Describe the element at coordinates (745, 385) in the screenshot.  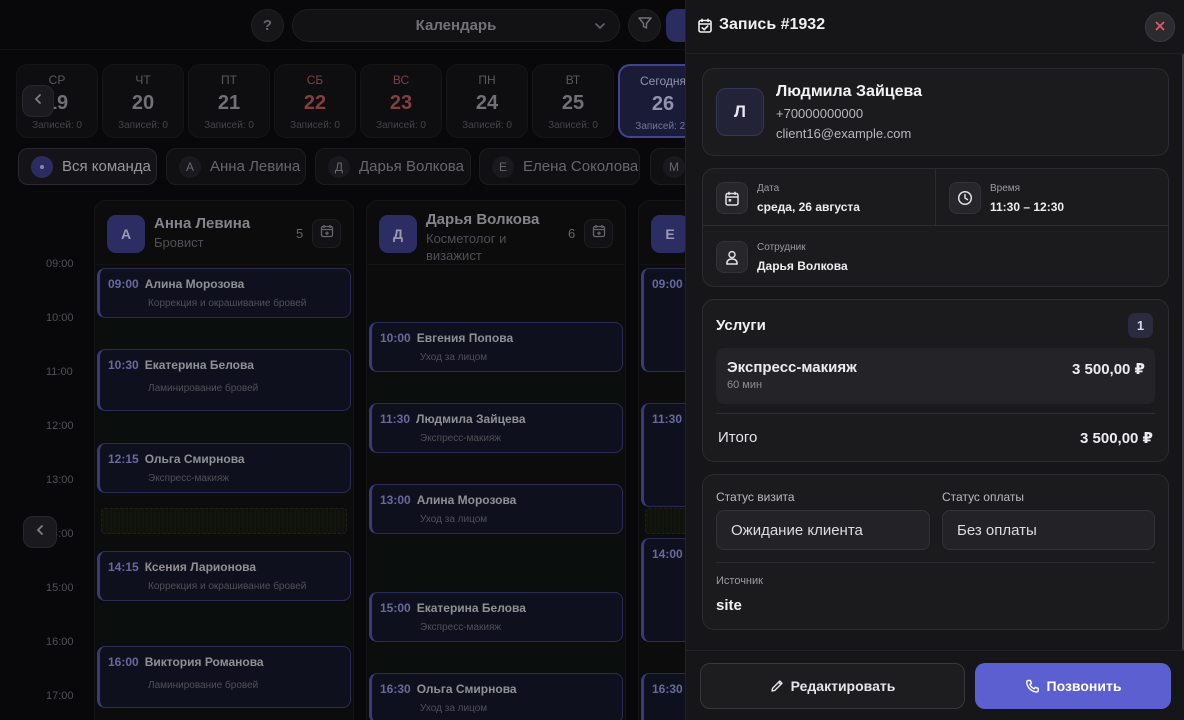
I see `service-duration: 60 мин` at that location.